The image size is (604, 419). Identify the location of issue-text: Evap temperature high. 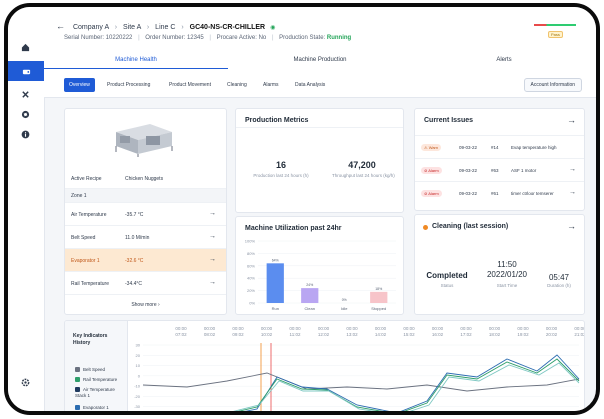
(534, 147).